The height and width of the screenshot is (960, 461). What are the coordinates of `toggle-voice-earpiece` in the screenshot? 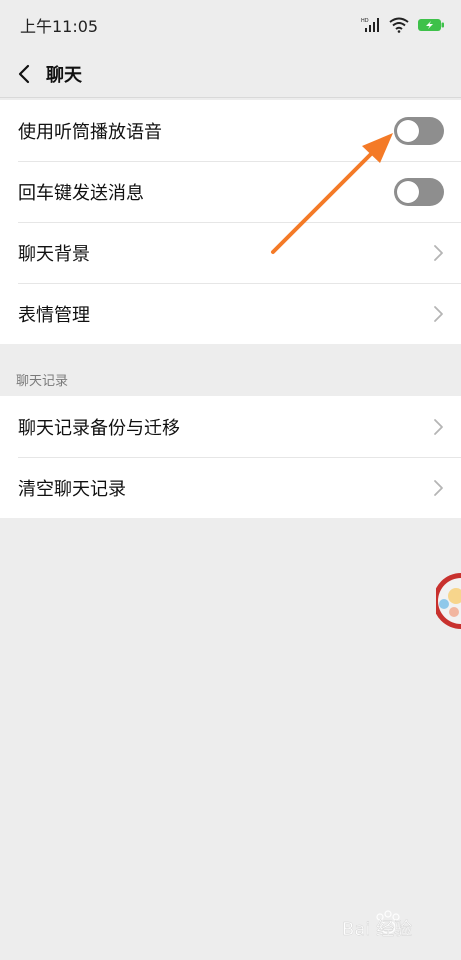 It's located at (419, 130).